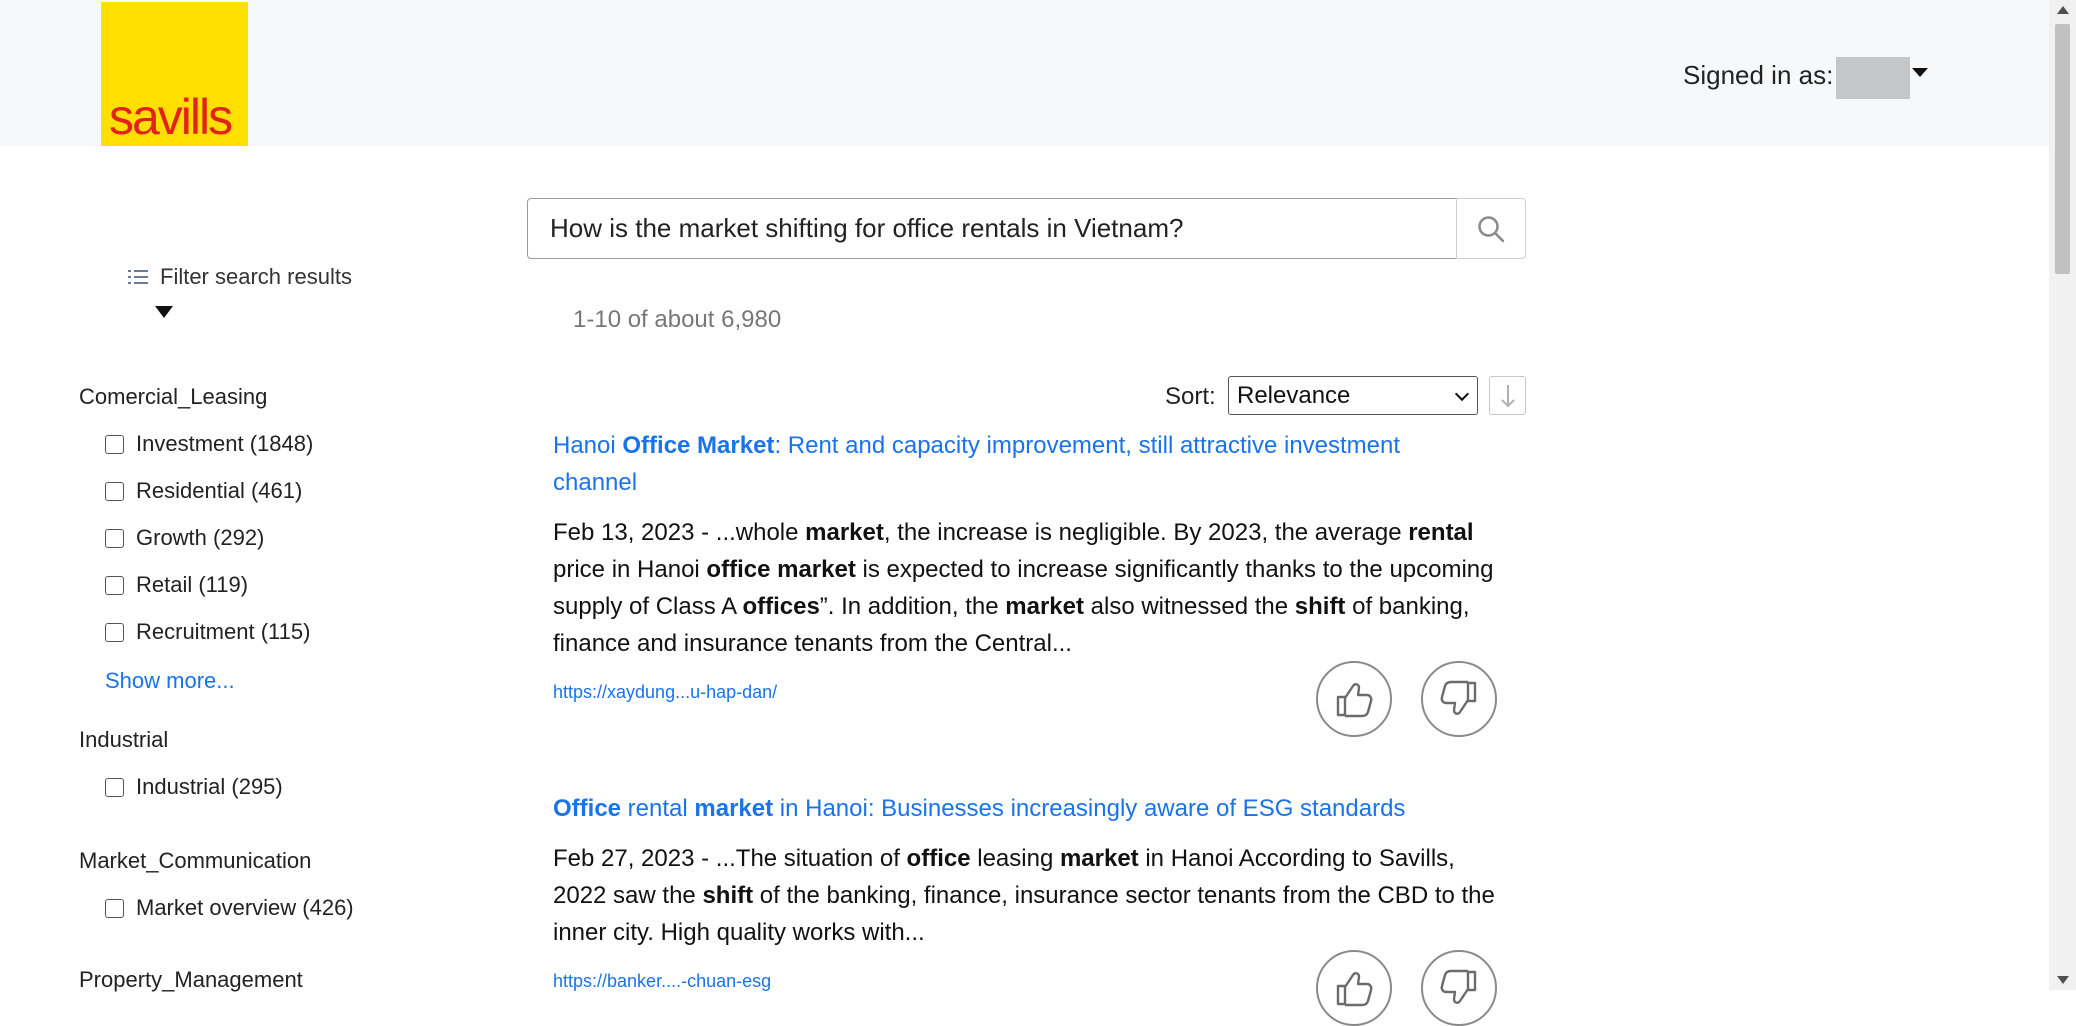 This screenshot has height=1026, width=2076. Describe the element at coordinates (207, 632) in the screenshot. I see `facet-option-recruitment: Recruitment (115)` at that location.